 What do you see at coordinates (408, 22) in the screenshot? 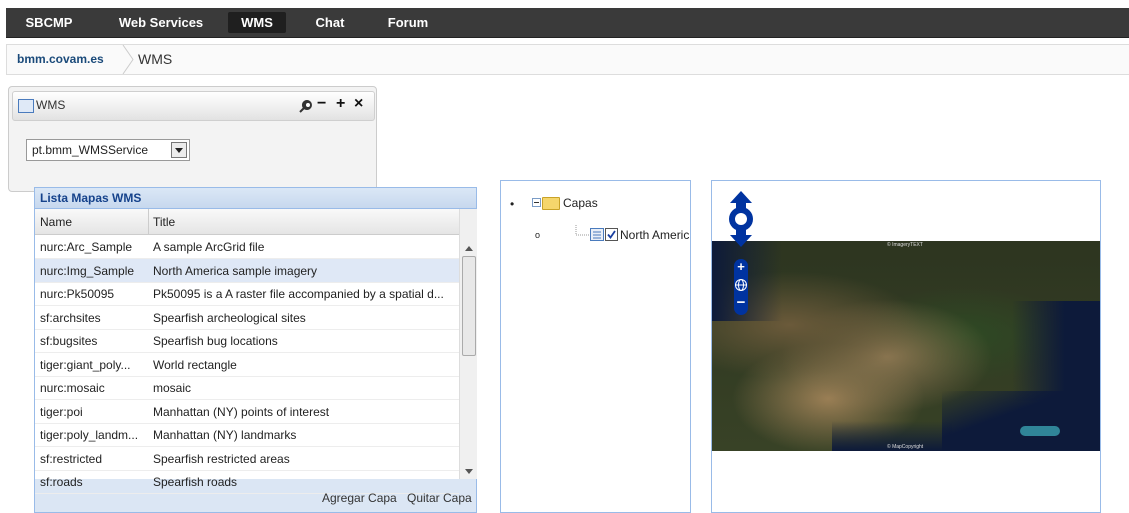
I see `nav-item-forum: Forum` at bounding box center [408, 22].